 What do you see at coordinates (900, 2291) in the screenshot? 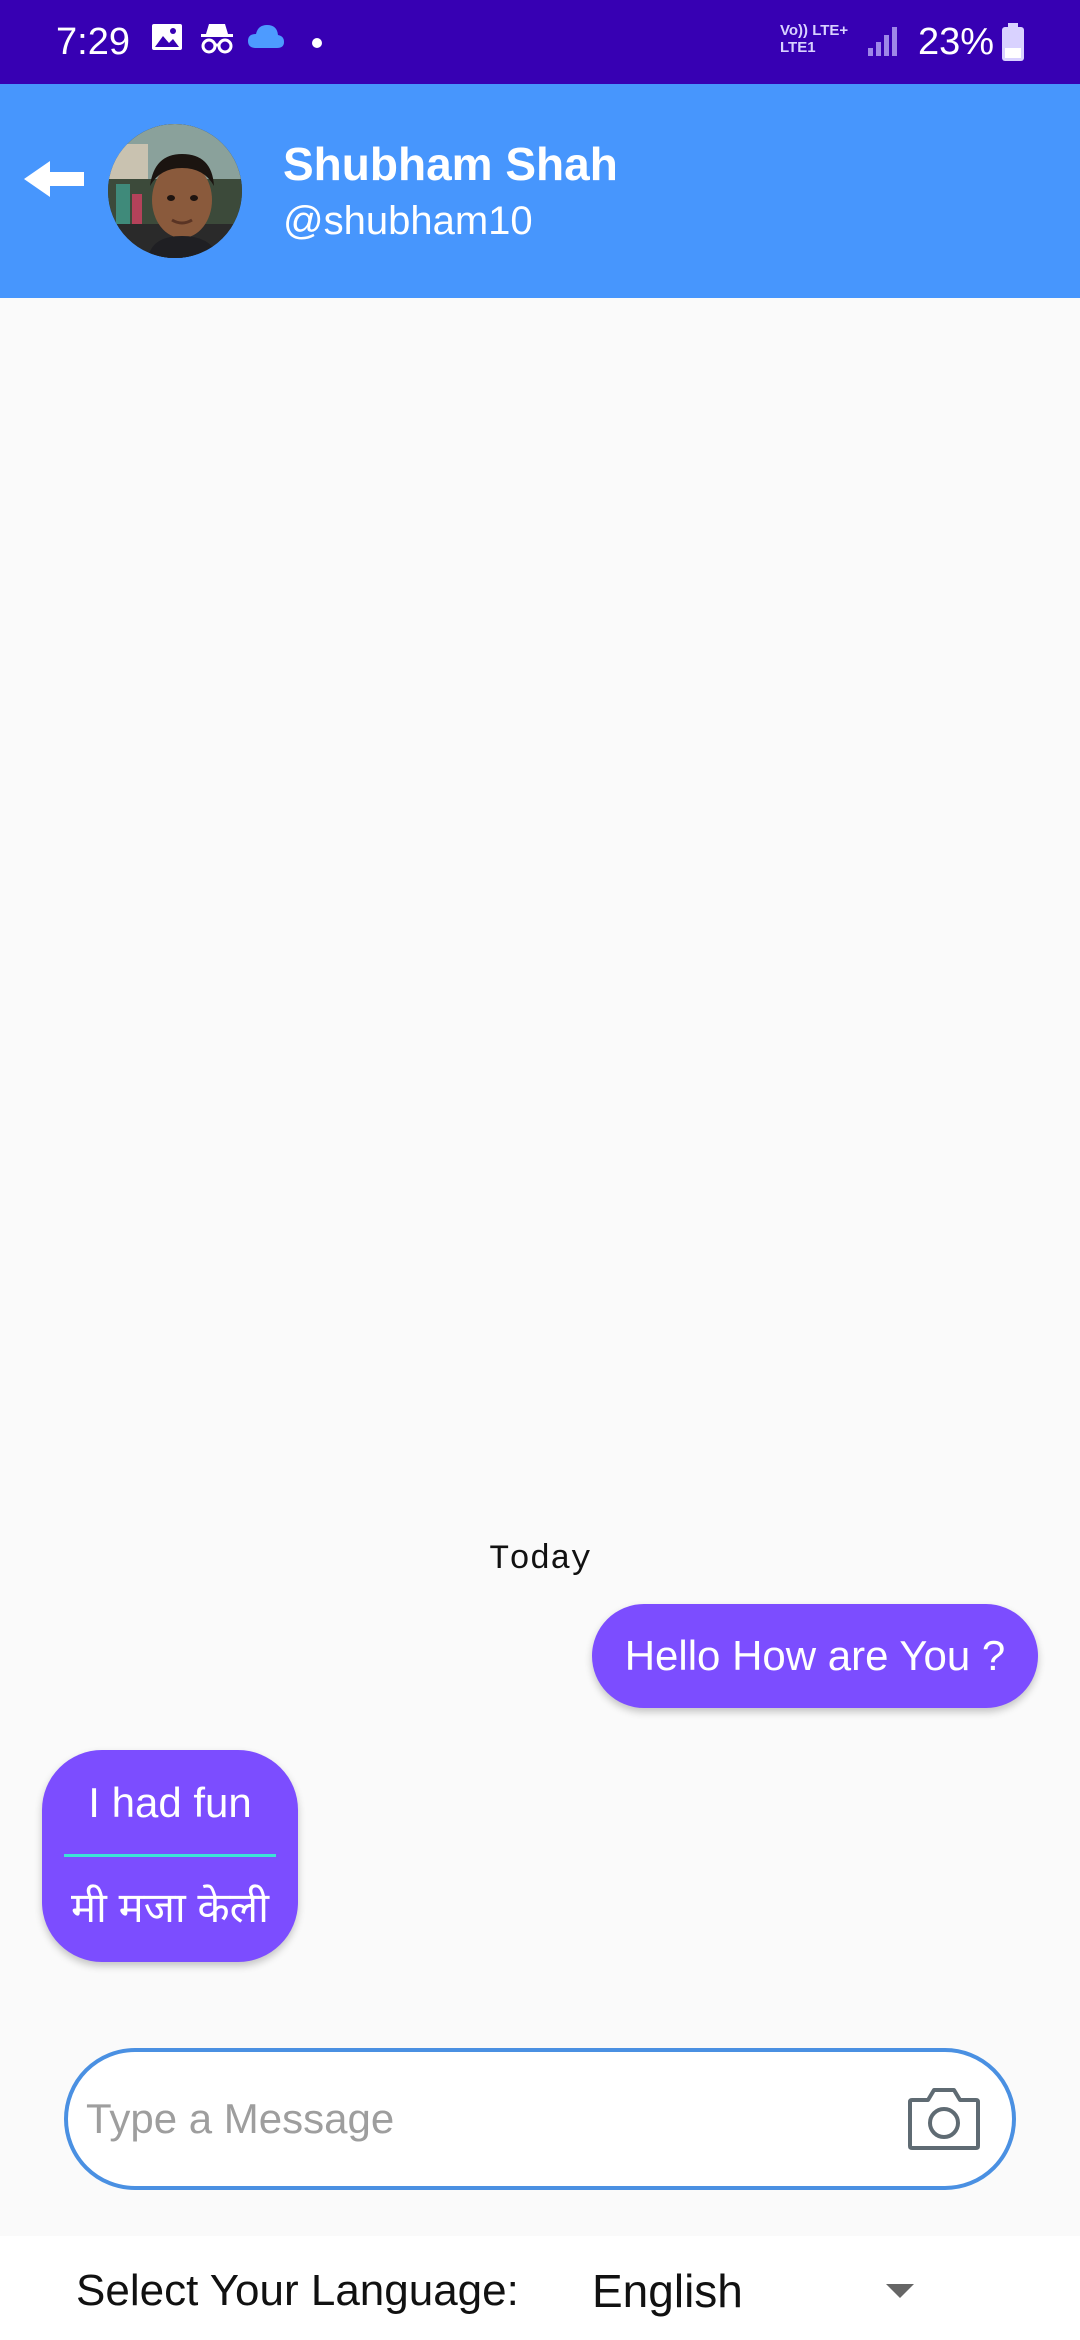
I see `chevron-down-icon` at bounding box center [900, 2291].